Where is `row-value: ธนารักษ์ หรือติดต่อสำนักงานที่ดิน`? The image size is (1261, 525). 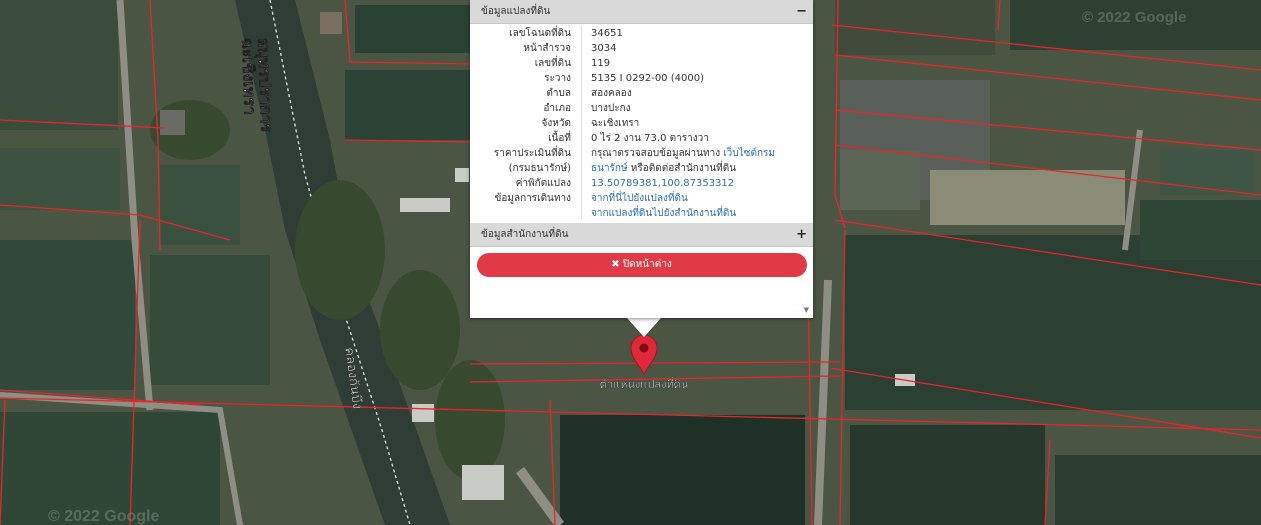
row-value: ธนารักษ์ หรือติดต่อสำนักงานที่ดิน is located at coordinates (653, 168).